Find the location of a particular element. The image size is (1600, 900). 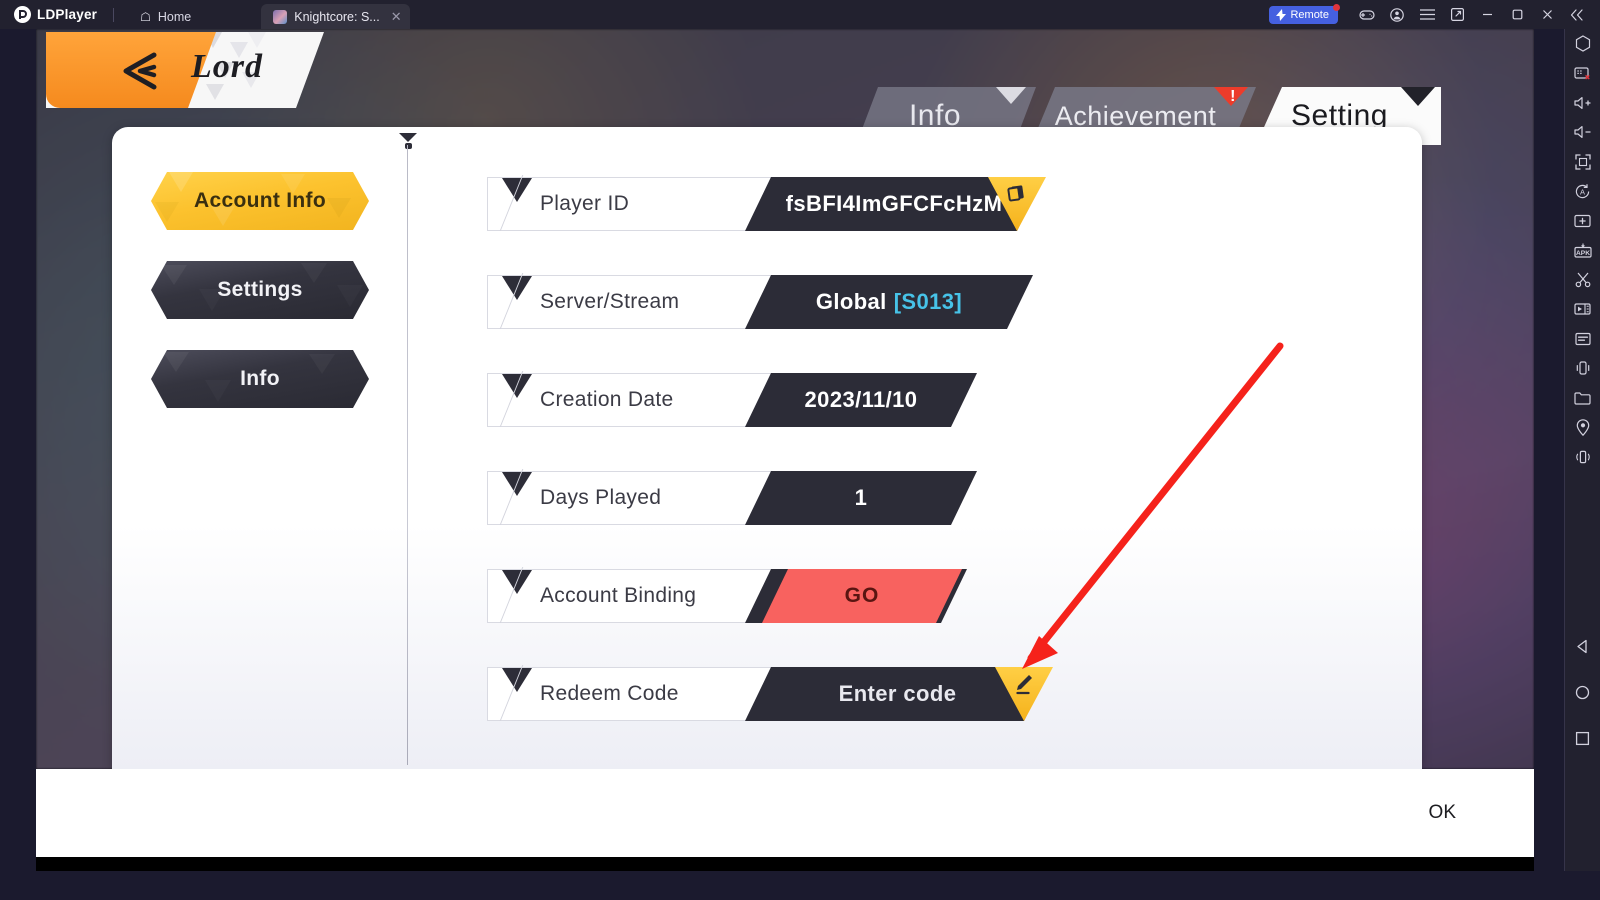

account-binding-go-button: GO is located at coordinates (862, 596).